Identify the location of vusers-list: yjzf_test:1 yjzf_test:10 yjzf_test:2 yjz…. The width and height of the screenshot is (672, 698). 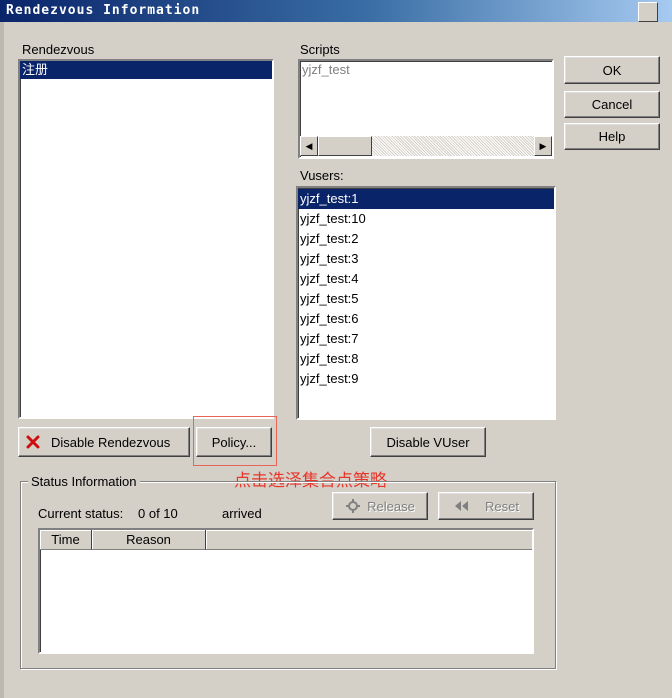
(426, 303).